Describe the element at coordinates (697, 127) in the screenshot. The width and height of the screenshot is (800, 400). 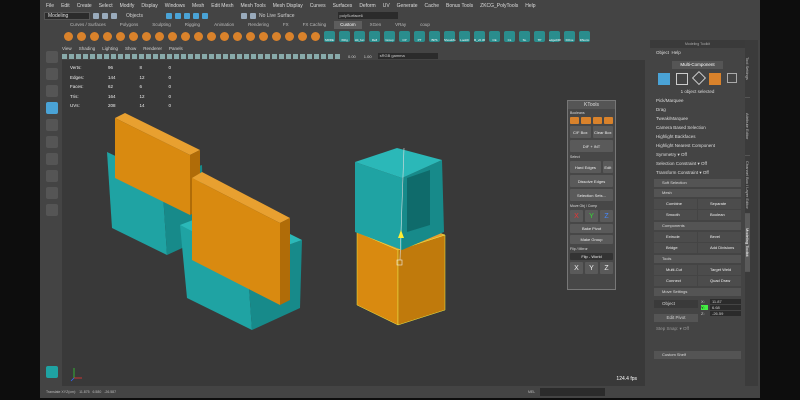
I see `checkbox-camera-based: Camera Based Selection` at that location.